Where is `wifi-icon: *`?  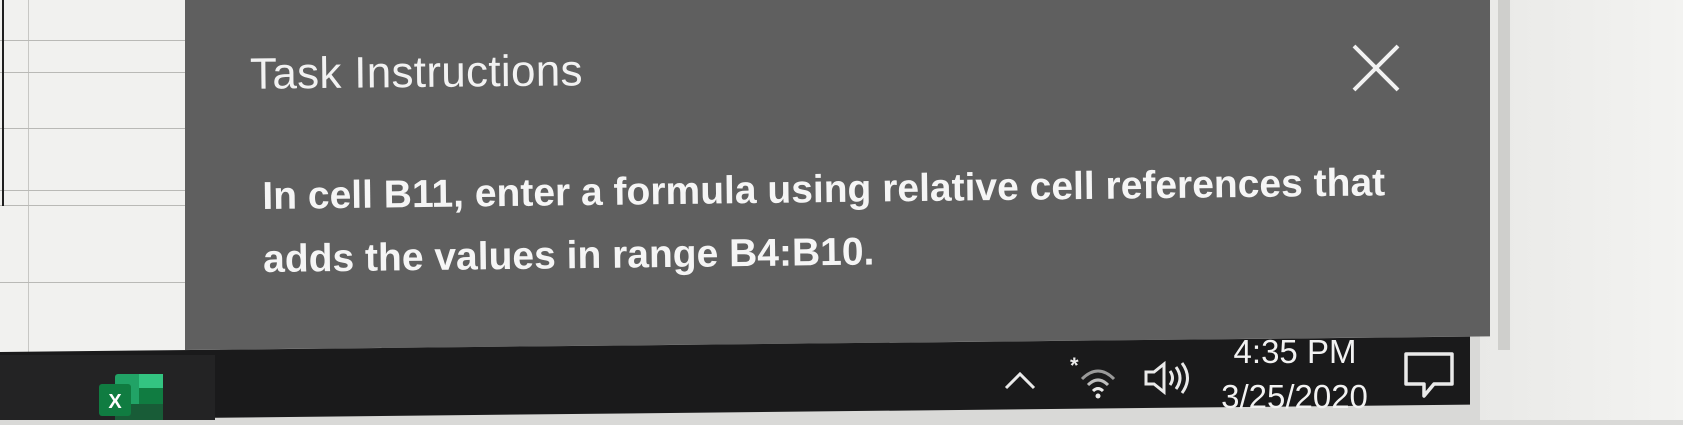 wifi-icon: * is located at coordinates (1094, 376).